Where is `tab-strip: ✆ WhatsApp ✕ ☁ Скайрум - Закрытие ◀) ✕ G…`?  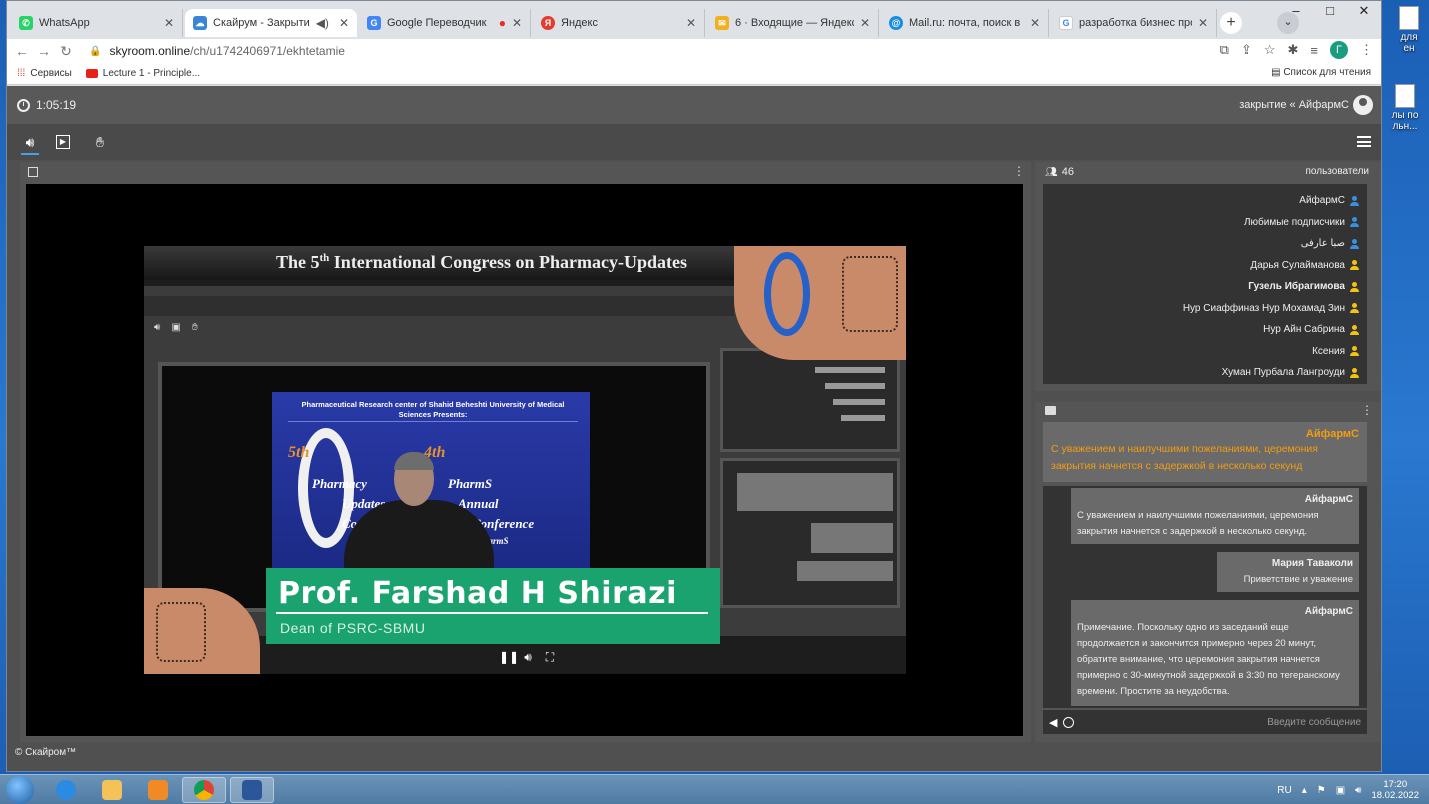 tab-strip: ✆ WhatsApp ✕ ☁ Скайрум - Закрытие ◀) ✕ G… is located at coordinates (694, 20).